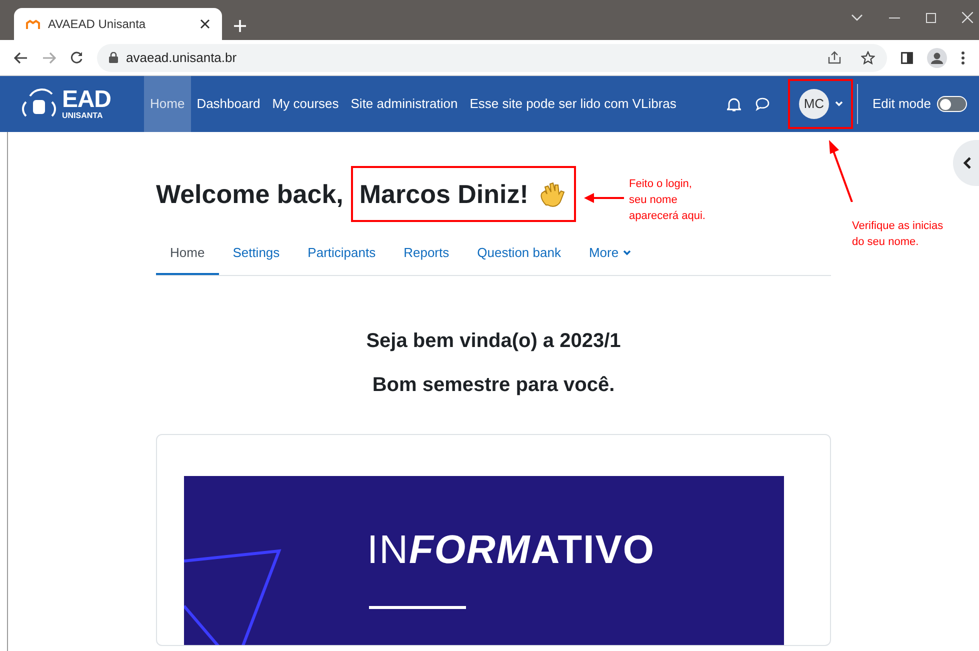 This screenshot has width=979, height=651. What do you see at coordinates (834, 57) in the screenshot?
I see `share-icon` at bounding box center [834, 57].